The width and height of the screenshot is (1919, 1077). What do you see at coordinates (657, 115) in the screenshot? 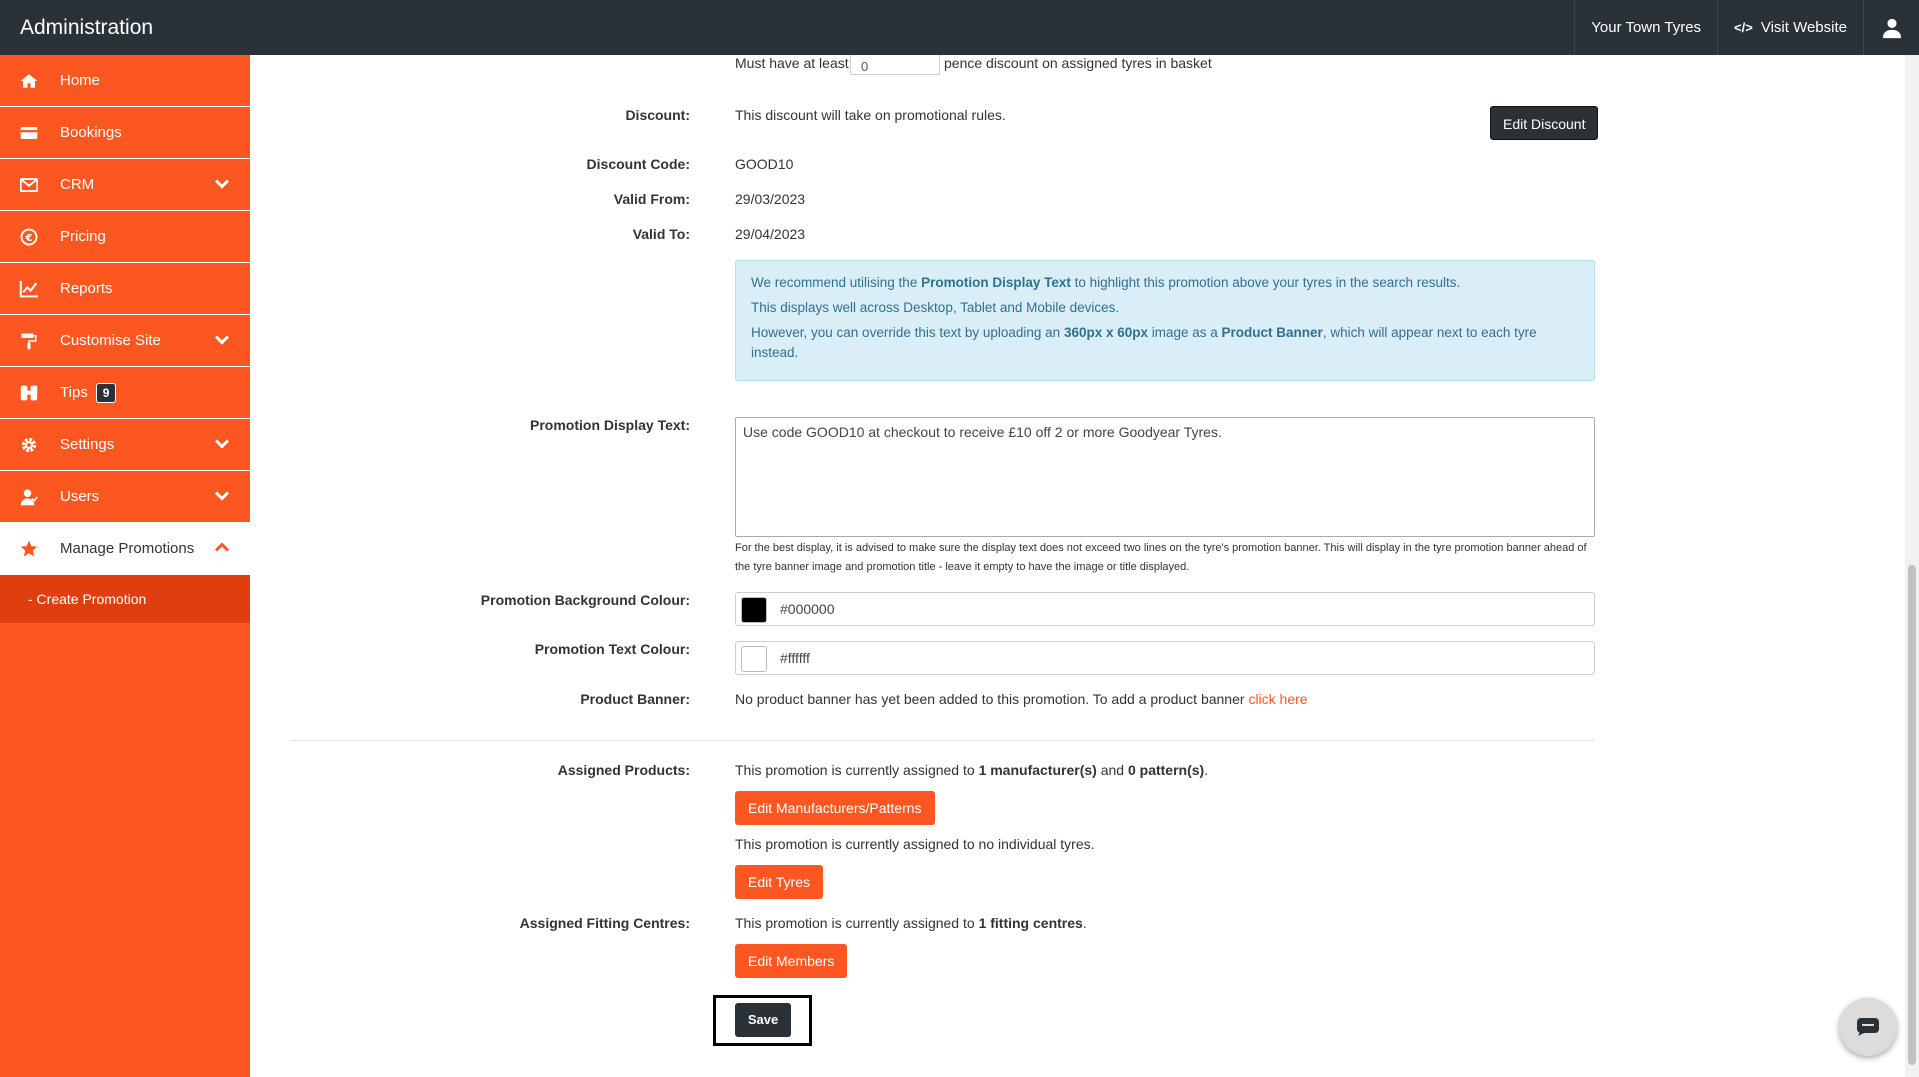
I see `discount-label: Discount:` at bounding box center [657, 115].